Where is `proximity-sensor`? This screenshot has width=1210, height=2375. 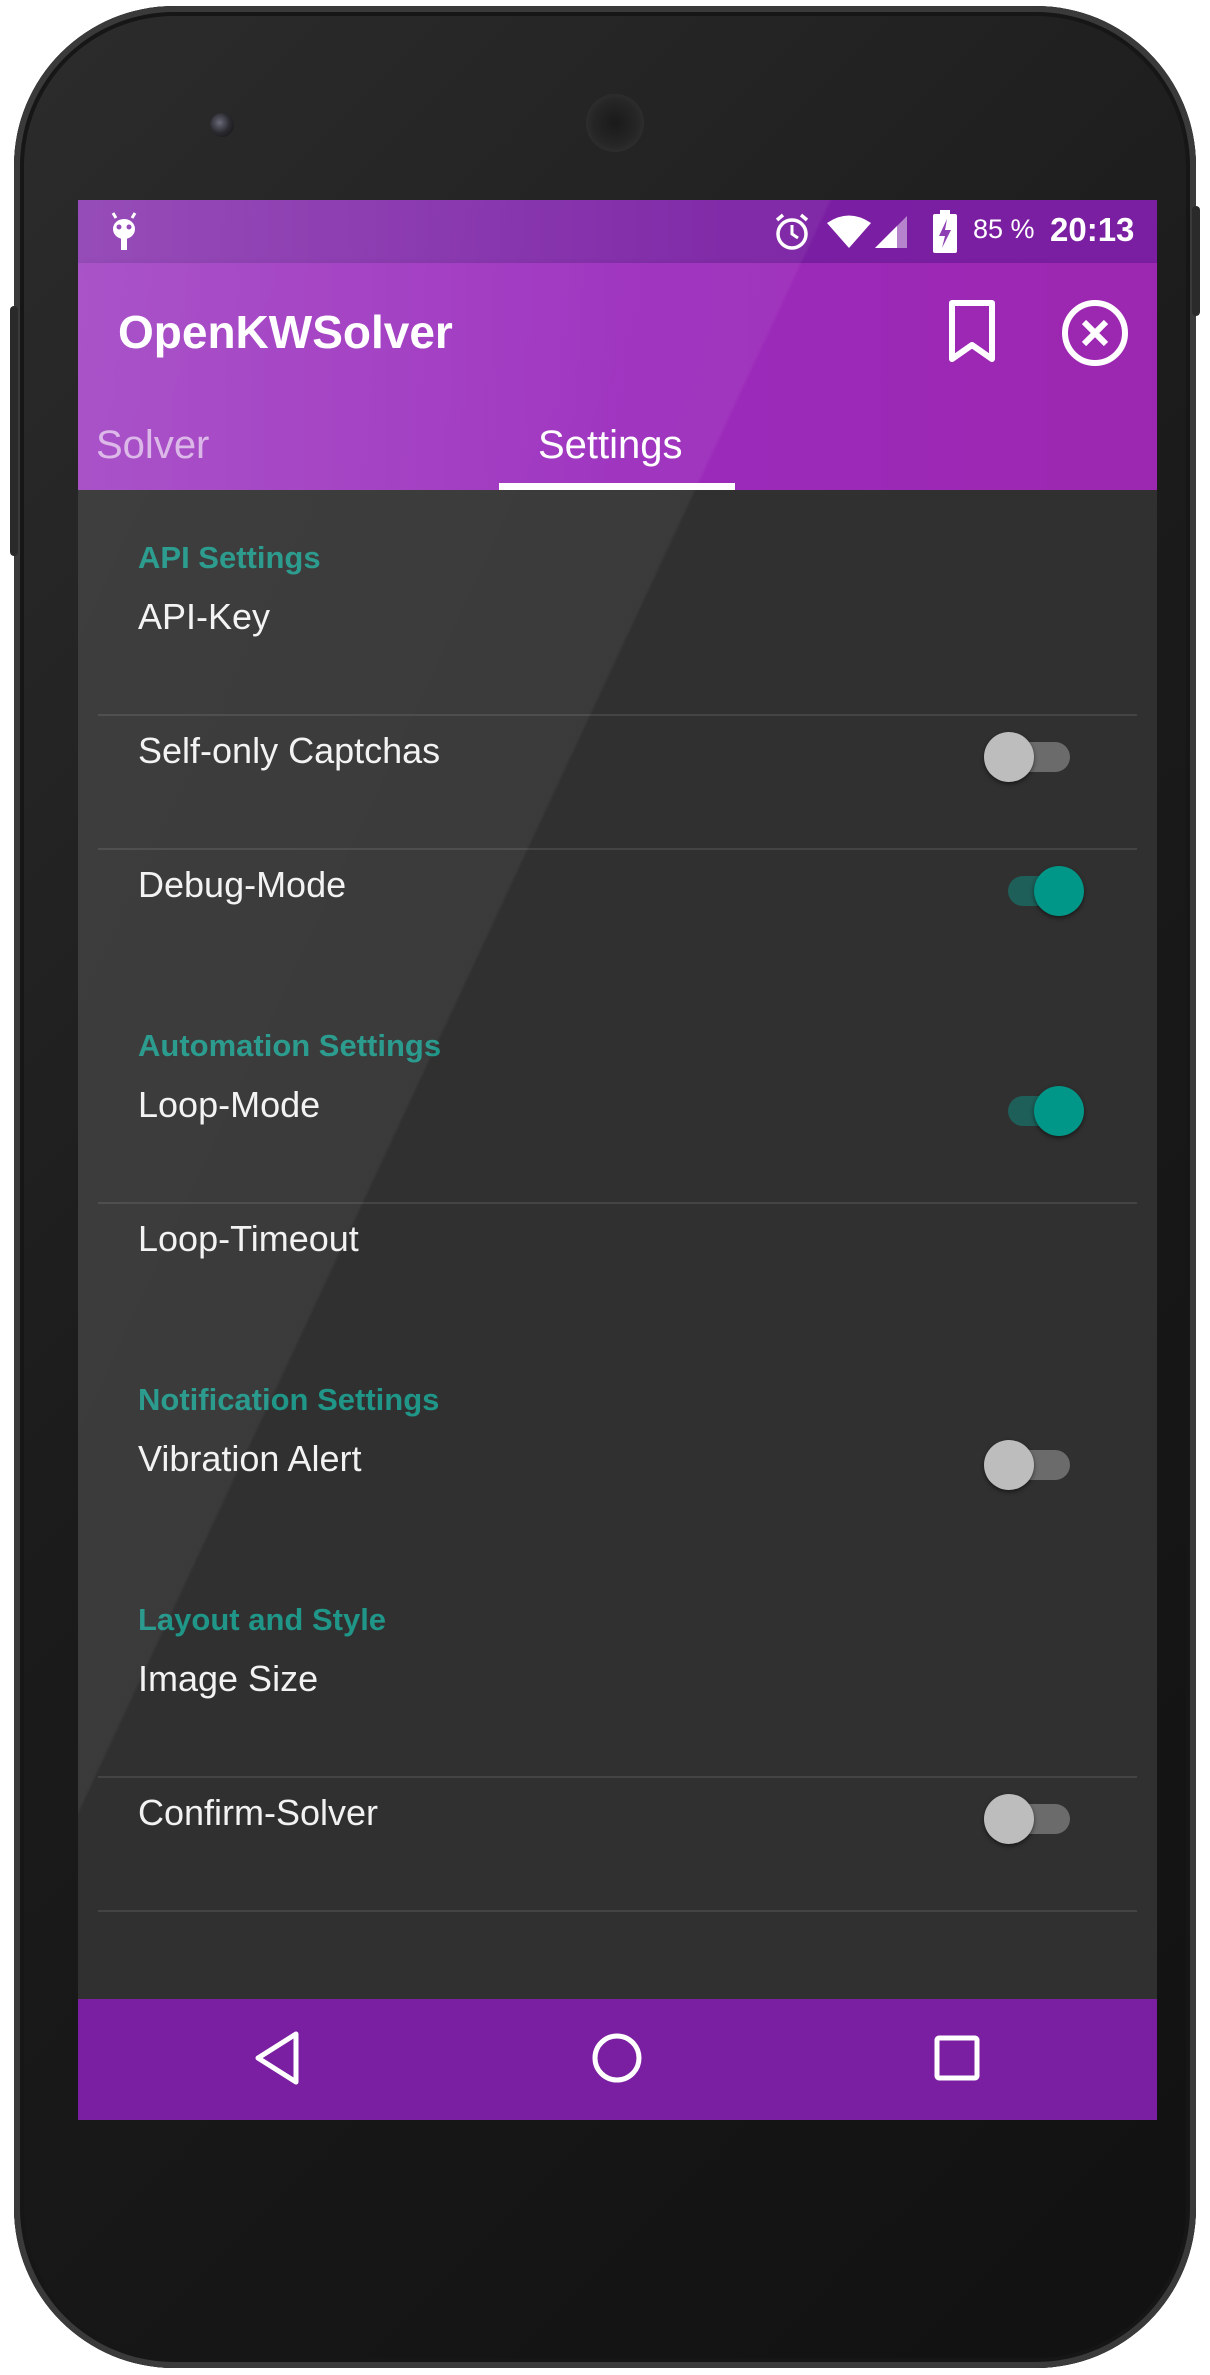 proximity-sensor is located at coordinates (984, 122).